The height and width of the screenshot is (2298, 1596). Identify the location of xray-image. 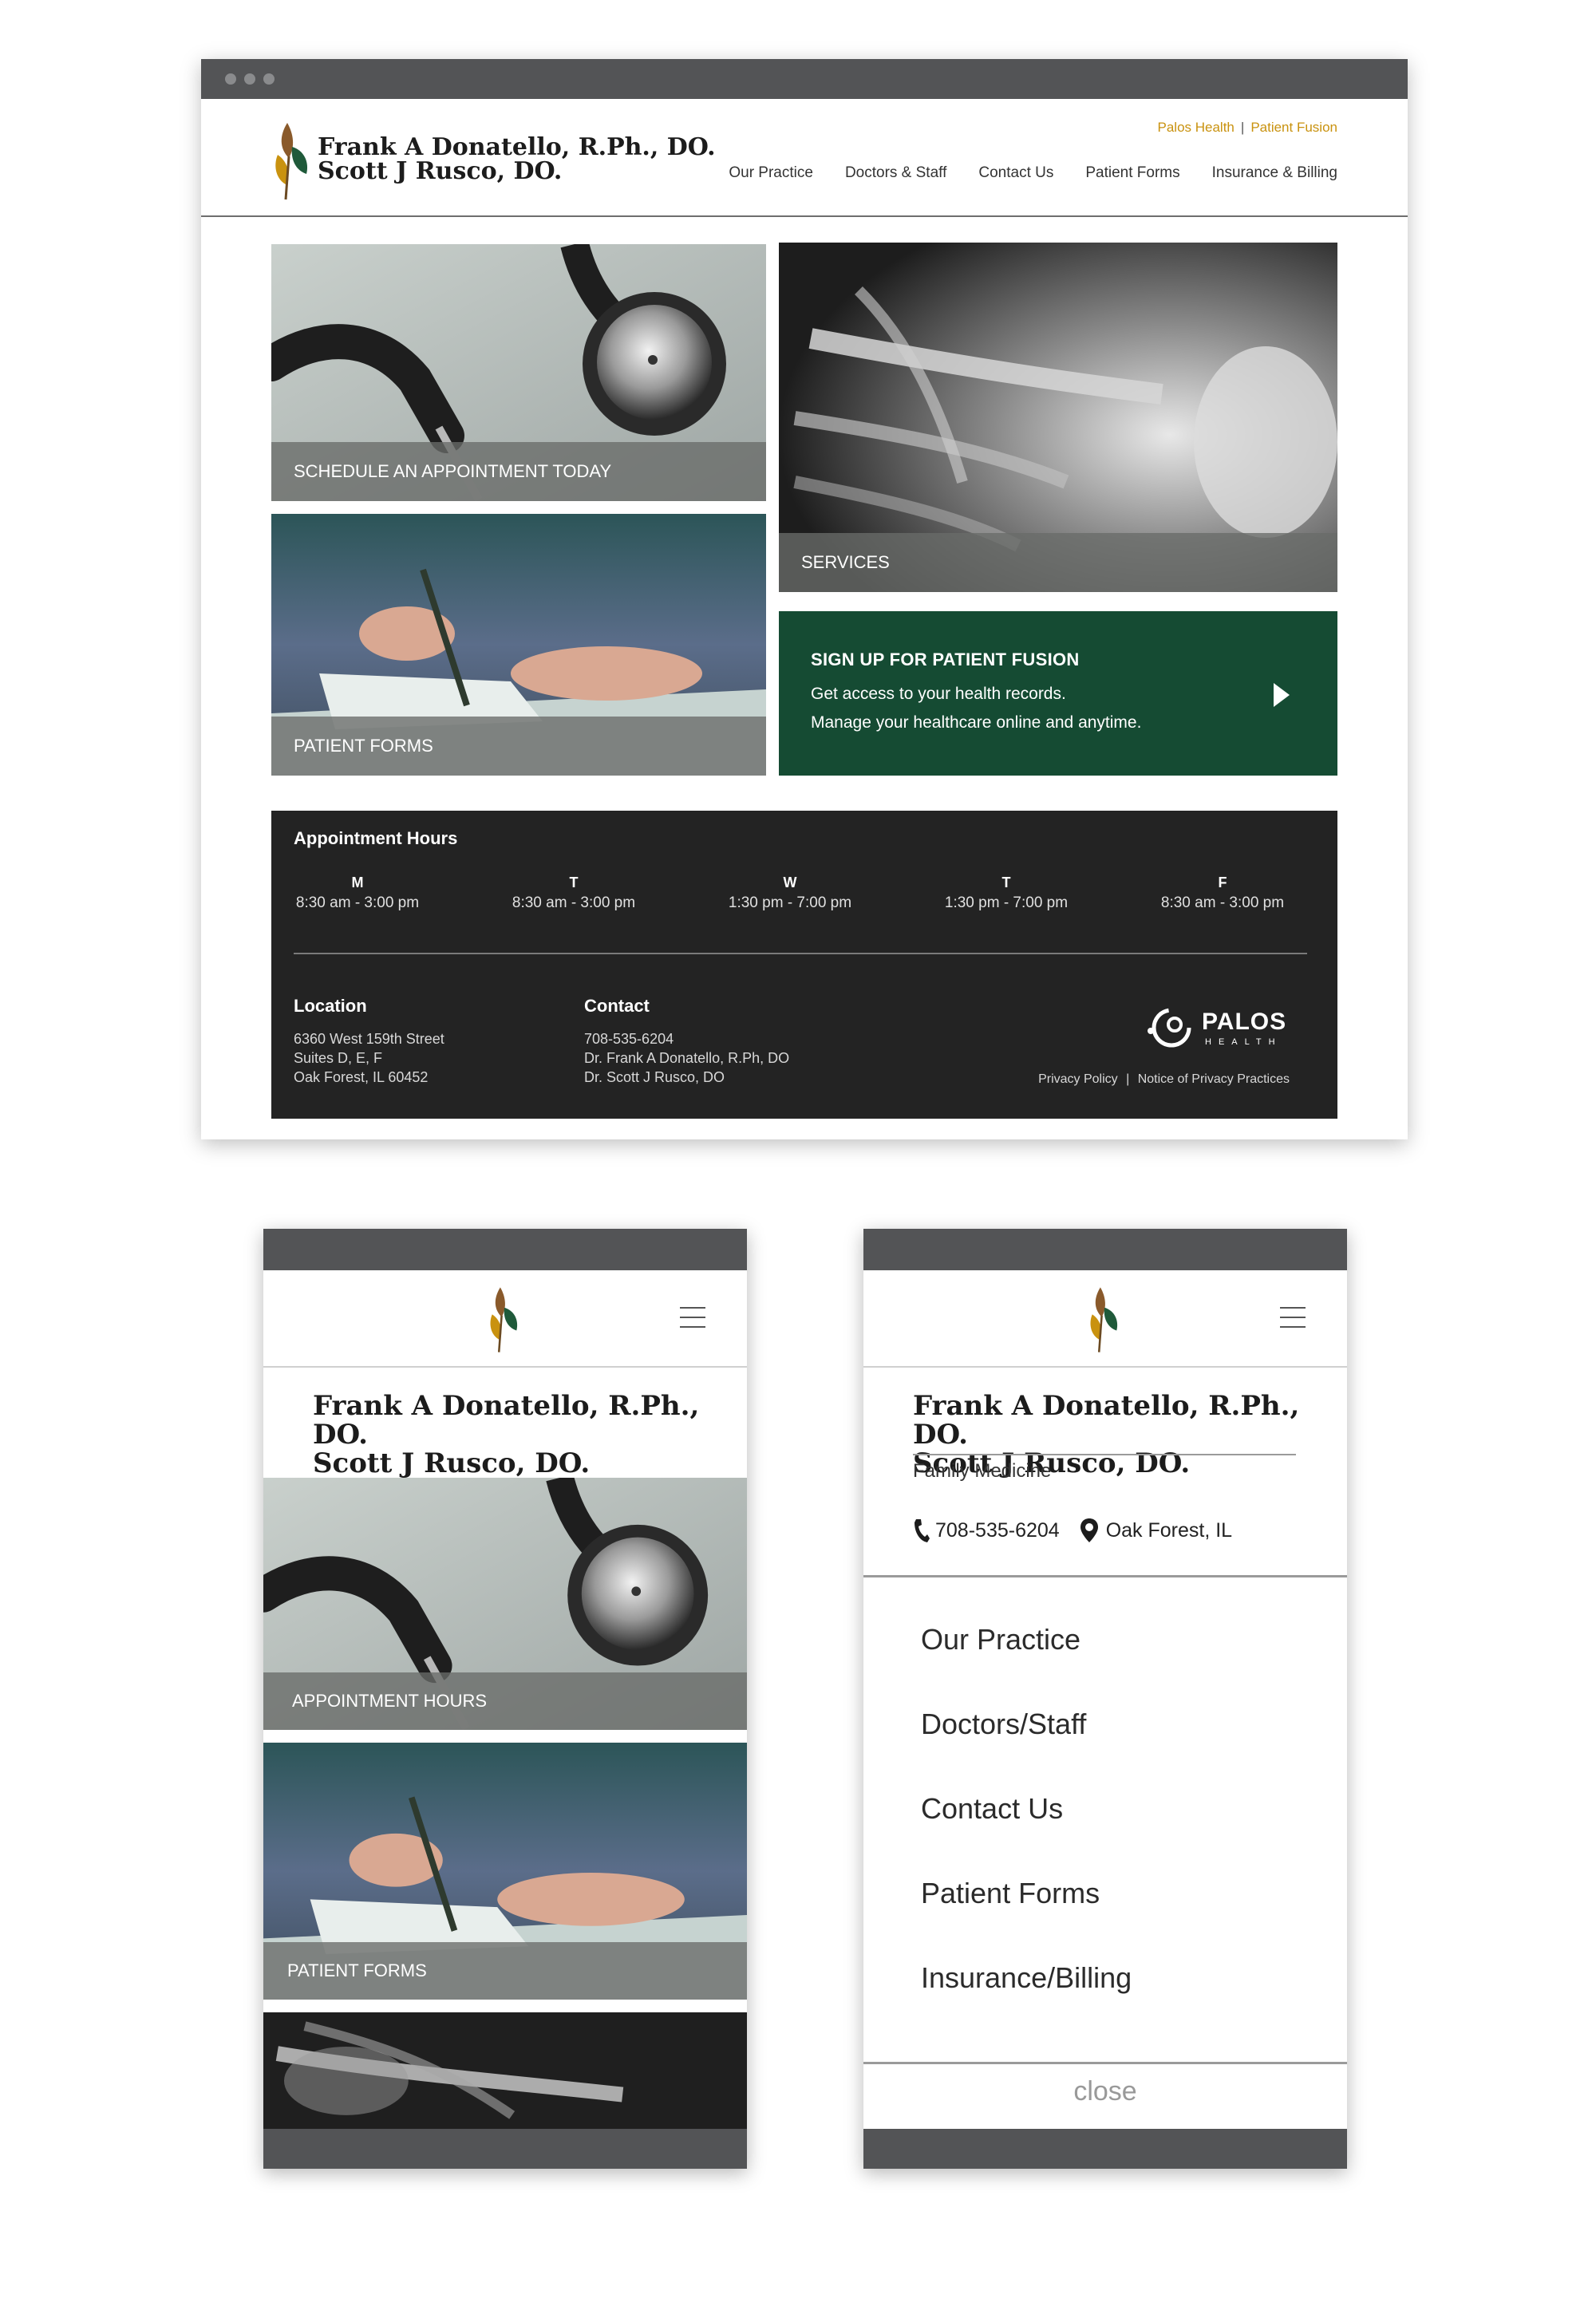
(505, 2071).